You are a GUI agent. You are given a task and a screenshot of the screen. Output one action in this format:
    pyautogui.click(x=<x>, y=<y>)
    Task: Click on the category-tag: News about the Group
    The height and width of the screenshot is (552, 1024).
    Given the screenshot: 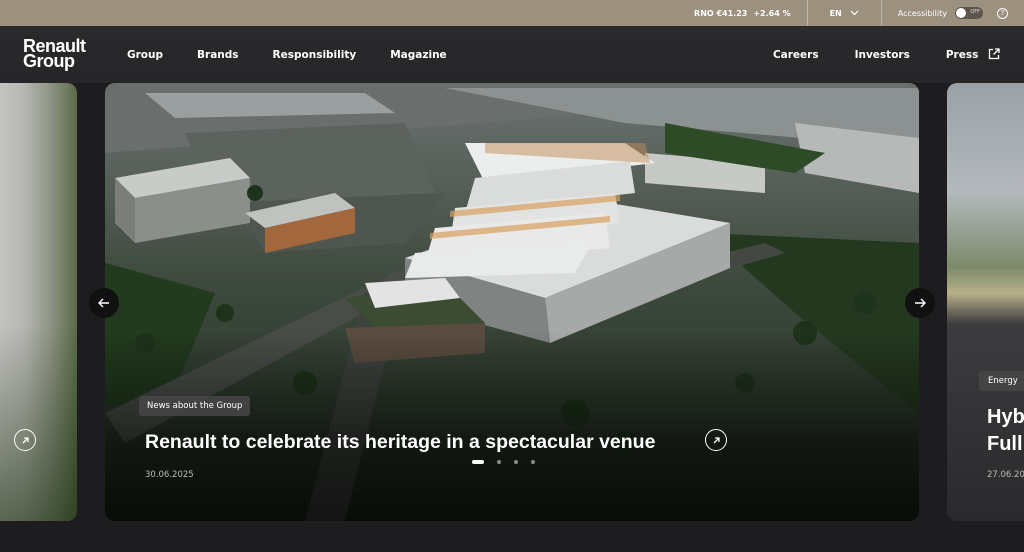 What is the action you would take?
    pyautogui.click(x=195, y=406)
    